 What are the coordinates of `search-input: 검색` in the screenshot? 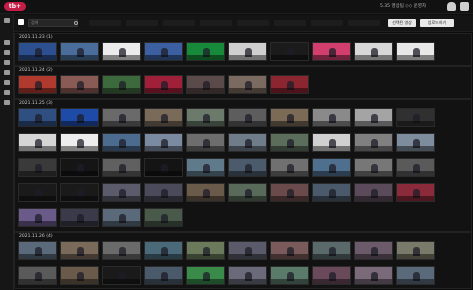 It's located at (53, 23).